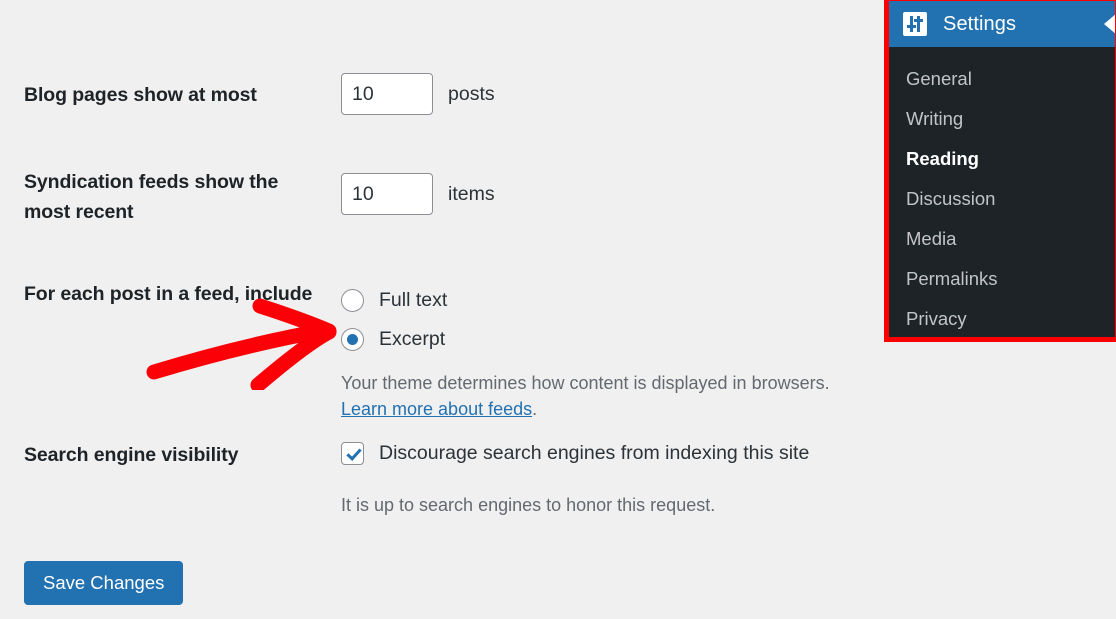 The image size is (1116, 619). What do you see at coordinates (980, 23) in the screenshot?
I see `sidebar-title: Settings` at bounding box center [980, 23].